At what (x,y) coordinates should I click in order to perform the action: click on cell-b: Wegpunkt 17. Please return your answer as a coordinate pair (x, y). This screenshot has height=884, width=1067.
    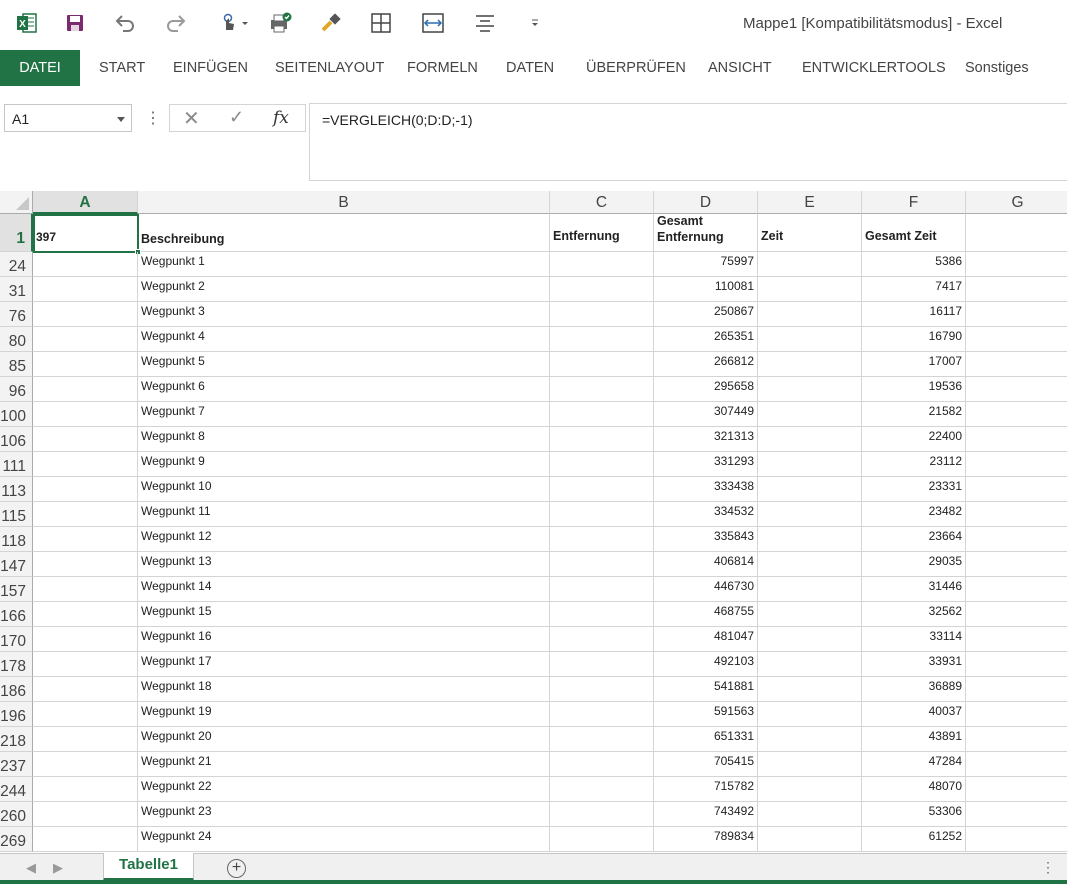
    Looking at the image, I should click on (344, 664).